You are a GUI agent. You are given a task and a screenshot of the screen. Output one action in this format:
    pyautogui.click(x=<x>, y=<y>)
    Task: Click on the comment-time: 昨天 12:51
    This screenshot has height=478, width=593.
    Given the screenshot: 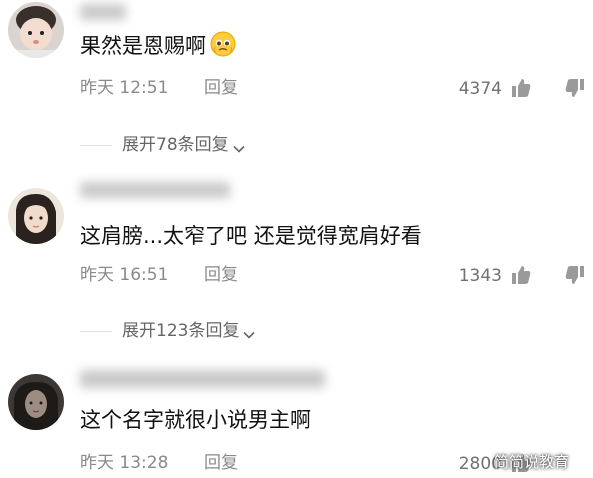 What is the action you would take?
    pyautogui.click(x=124, y=88)
    